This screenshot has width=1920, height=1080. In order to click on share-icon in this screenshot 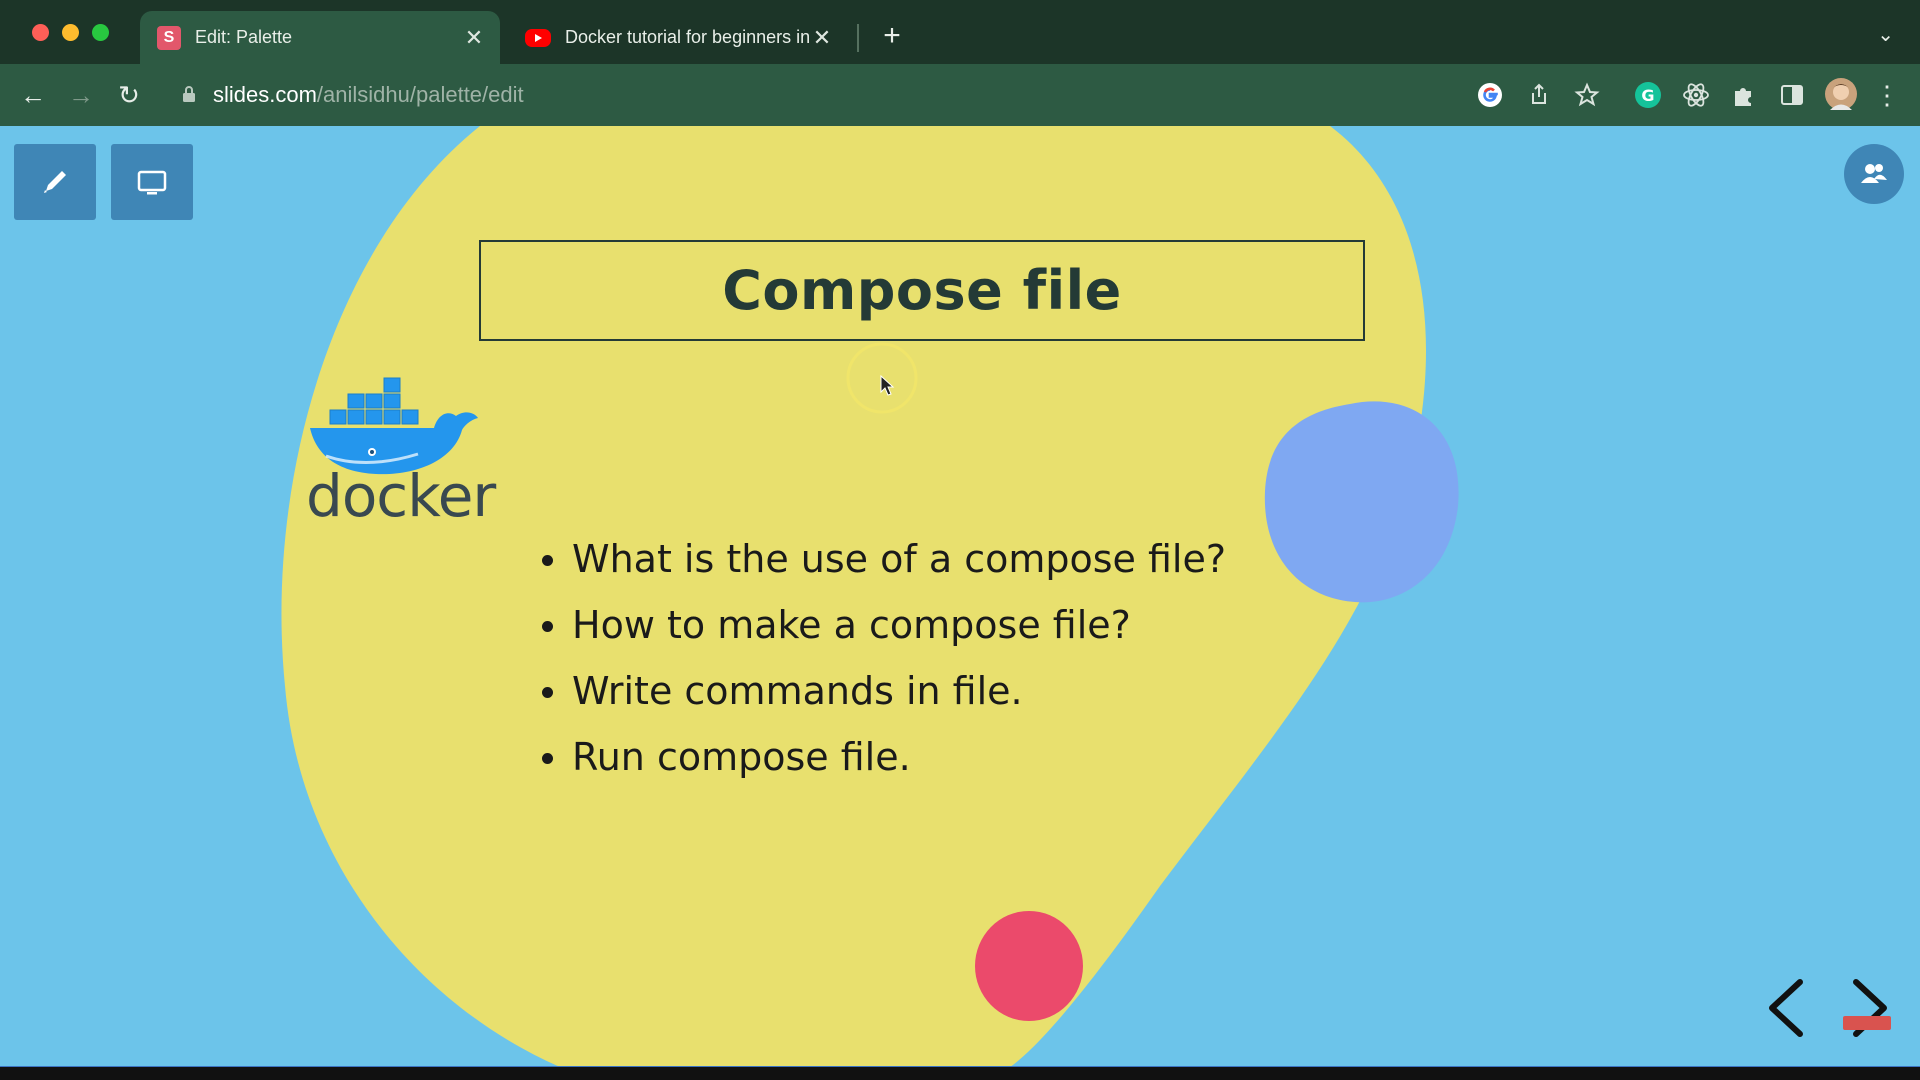, I will do `click(1539, 95)`.